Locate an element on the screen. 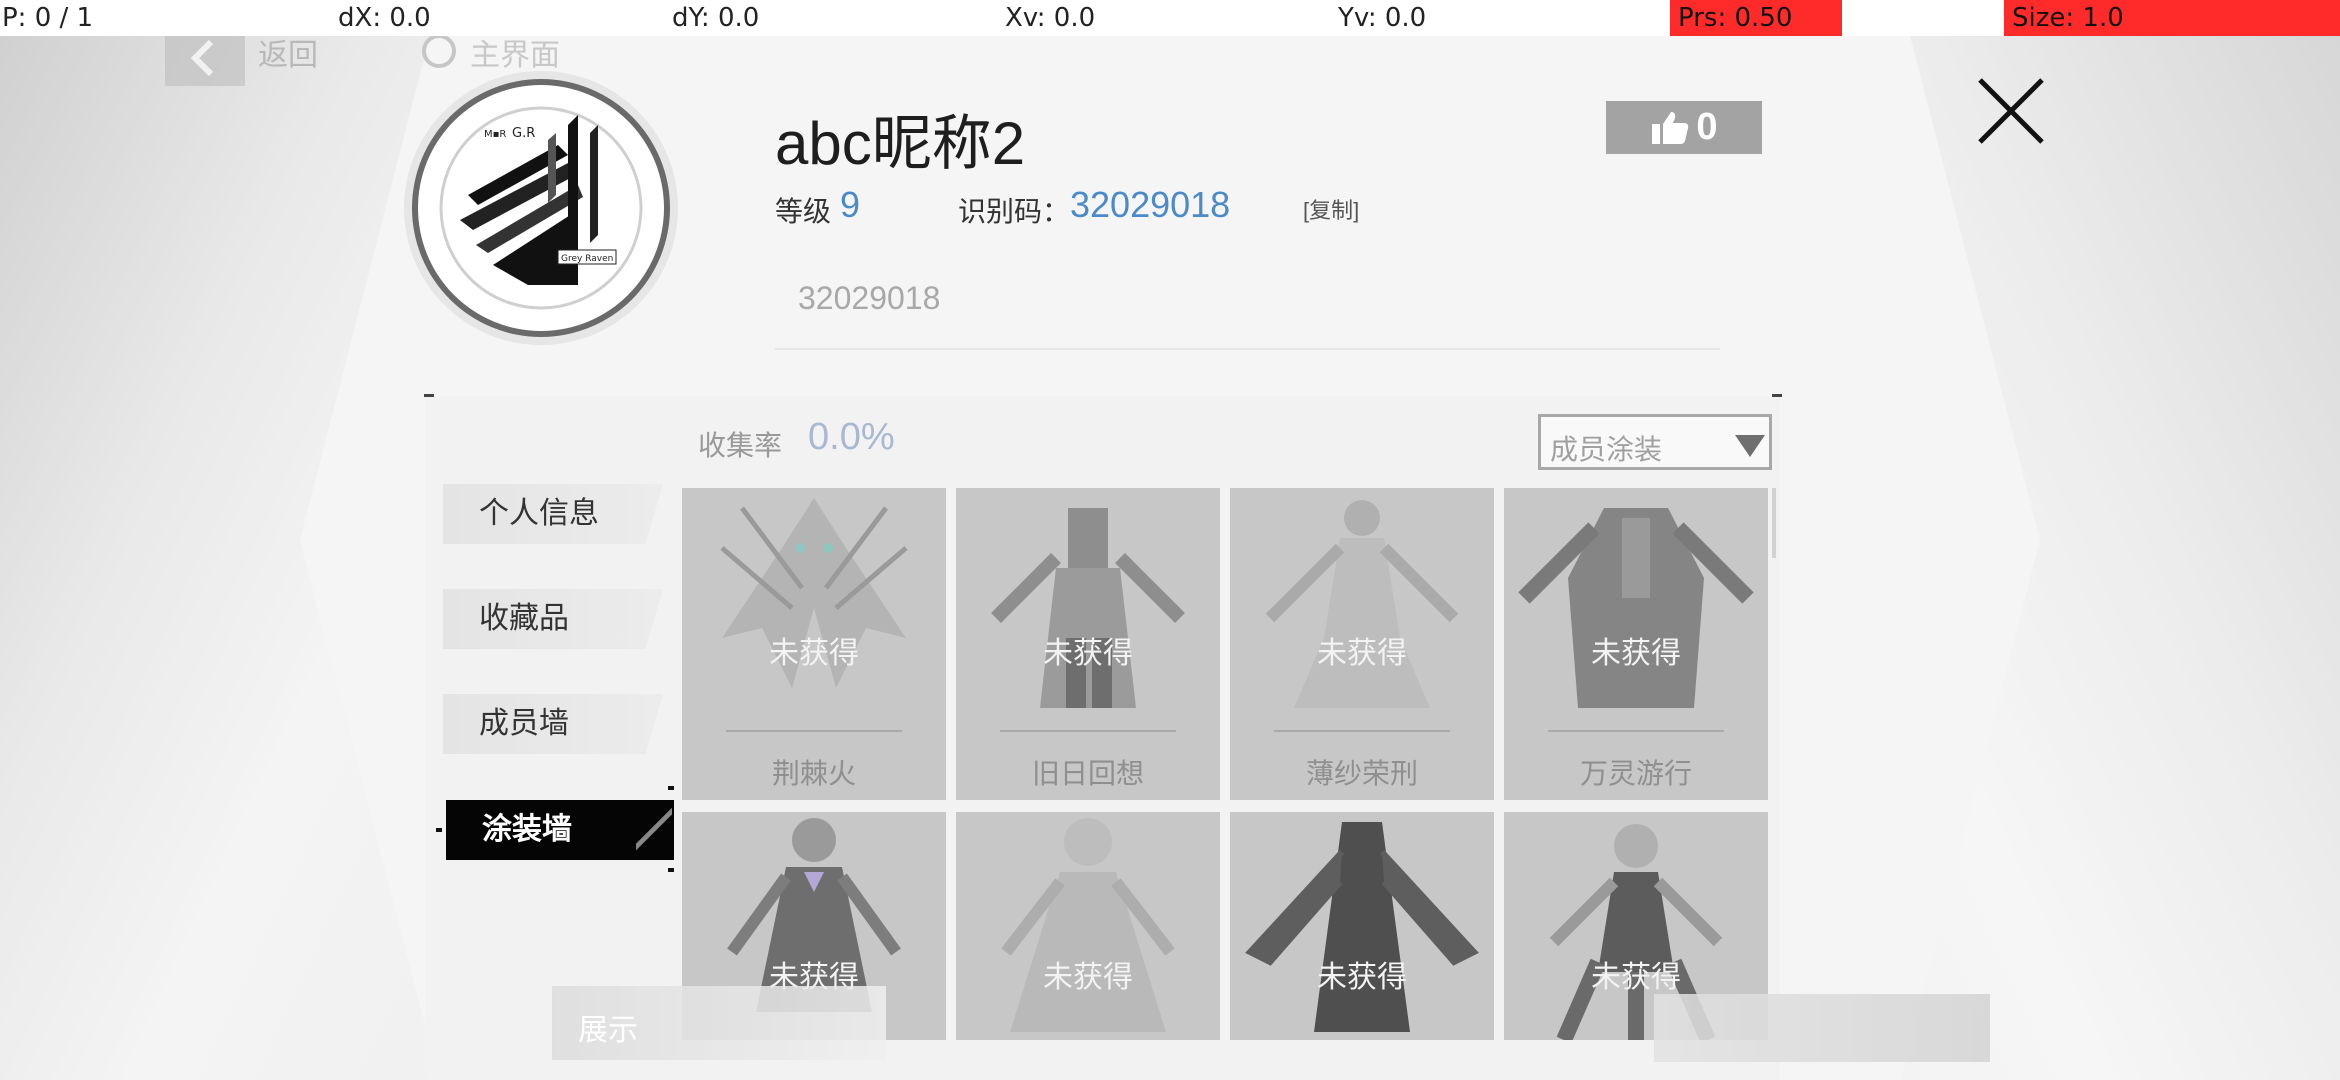  collection-rate-label: 收集率 is located at coordinates (740, 445).